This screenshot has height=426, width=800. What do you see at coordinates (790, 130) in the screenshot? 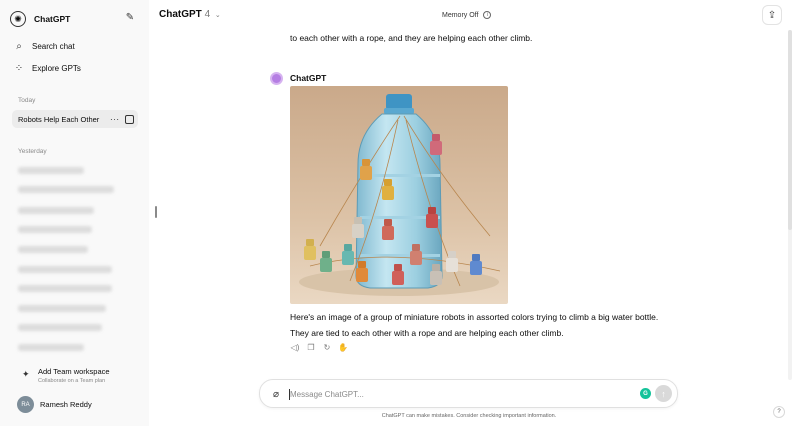
I see `scrollbar-thumb` at bounding box center [790, 130].